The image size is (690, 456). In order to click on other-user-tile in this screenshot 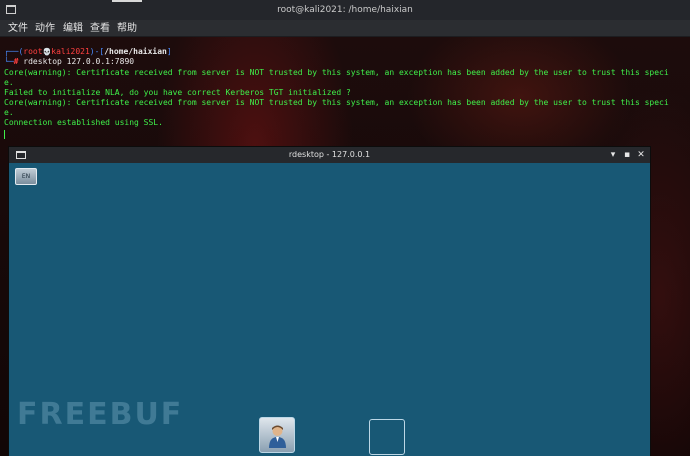, I will do `click(387, 437)`.